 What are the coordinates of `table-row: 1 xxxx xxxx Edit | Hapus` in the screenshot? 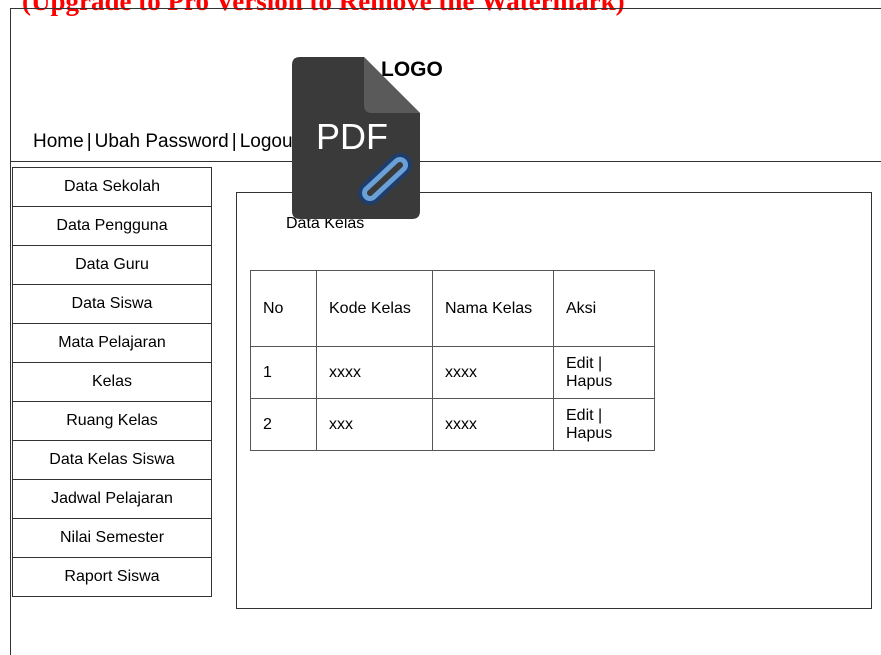 It's located at (452, 372).